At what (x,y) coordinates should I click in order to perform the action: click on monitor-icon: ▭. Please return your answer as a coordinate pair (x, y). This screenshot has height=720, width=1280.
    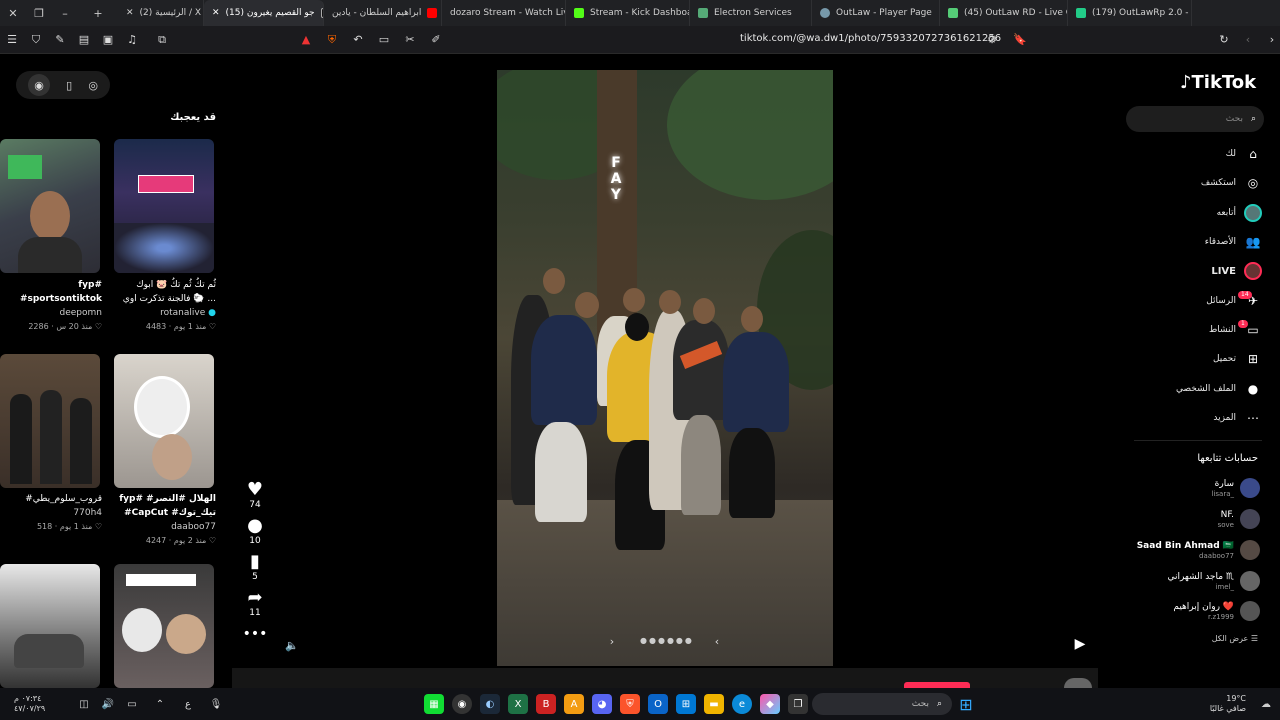
    Looking at the image, I should click on (132, 704).